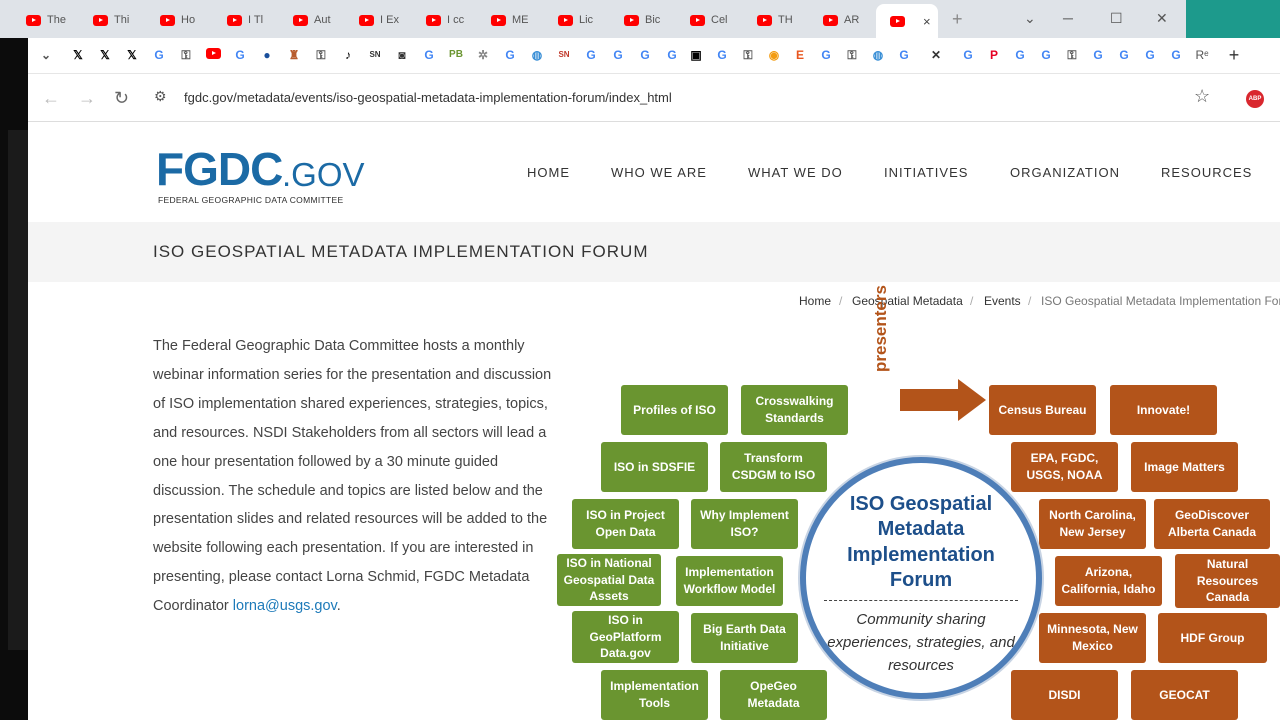 The image size is (1280, 720). I want to click on maximize-button: ☐, so click(1116, 18).